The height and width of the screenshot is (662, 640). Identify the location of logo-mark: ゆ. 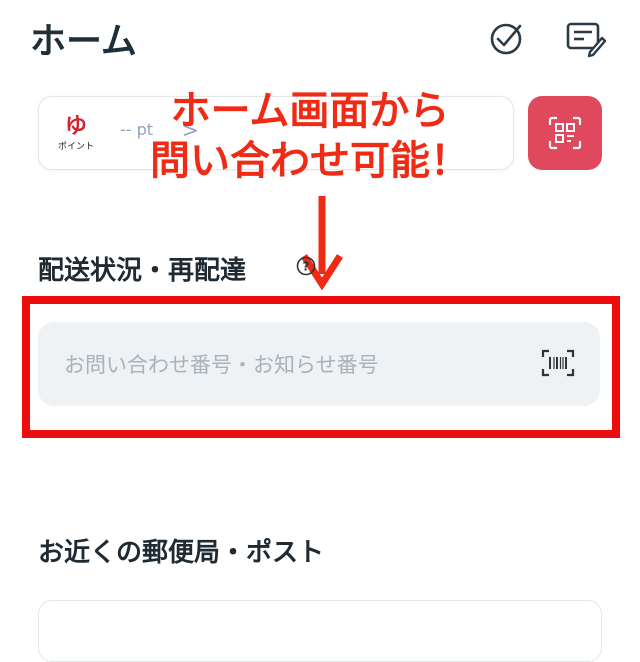
(75, 125).